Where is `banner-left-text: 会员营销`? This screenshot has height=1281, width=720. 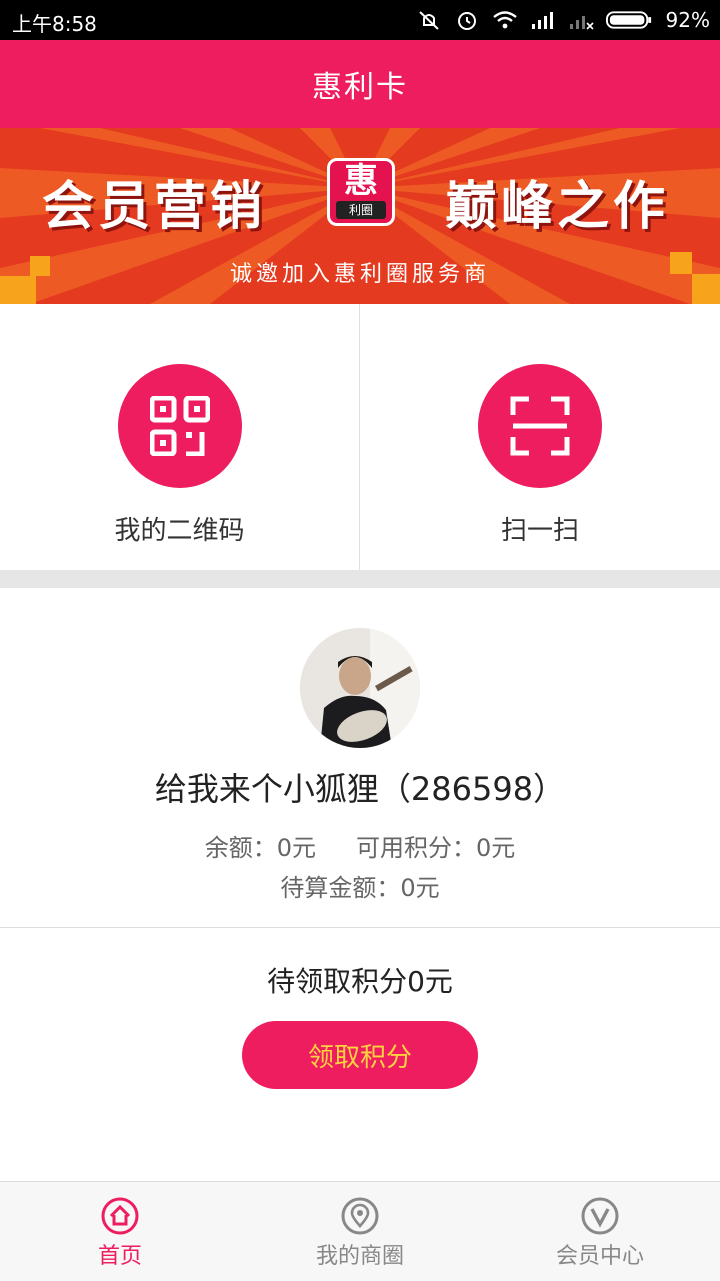
banner-left-text: 会员营销 is located at coordinates (154, 207).